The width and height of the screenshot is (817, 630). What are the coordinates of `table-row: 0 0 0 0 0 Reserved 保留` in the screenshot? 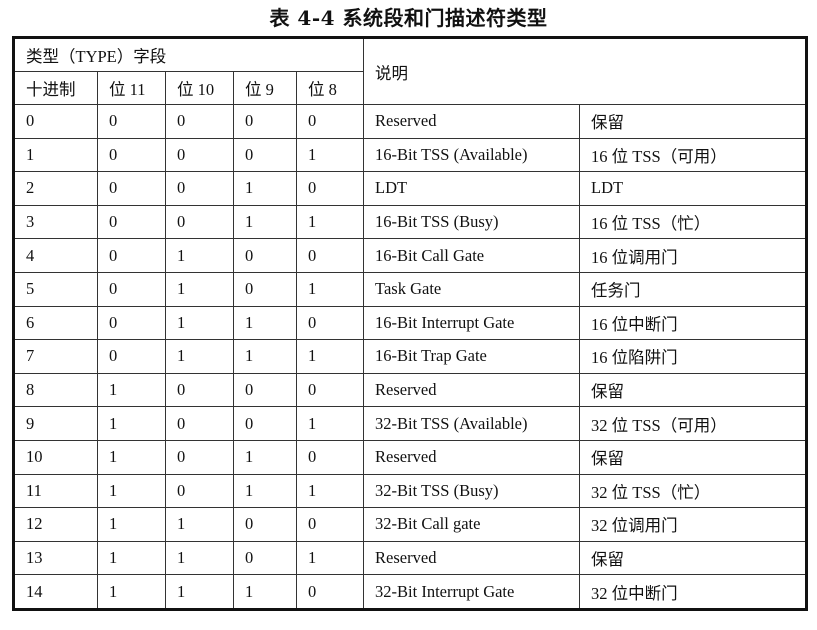 It's located at (410, 121).